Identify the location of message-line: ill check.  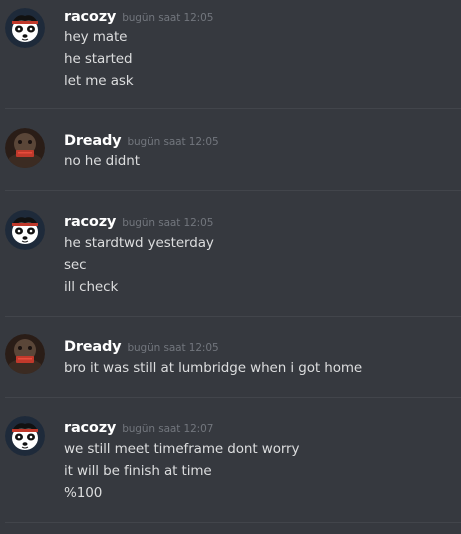
(91, 287).